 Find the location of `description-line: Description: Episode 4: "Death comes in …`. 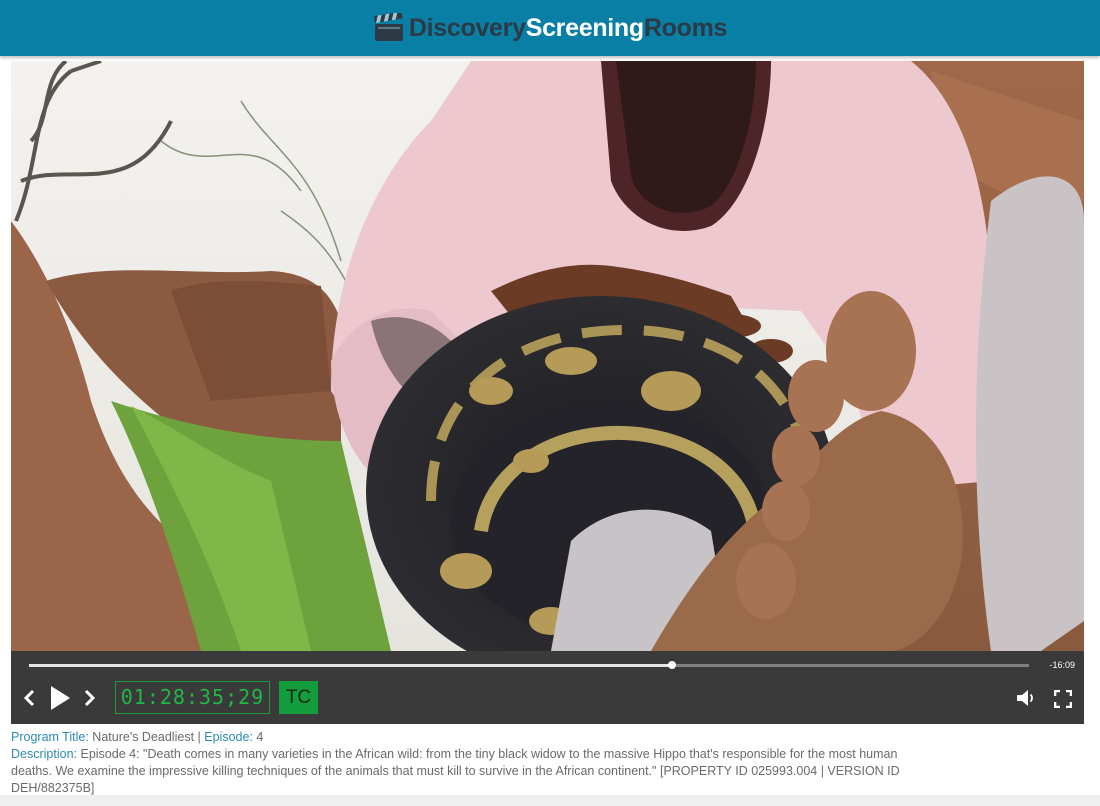

description-line: Description: Episode 4: "Death comes in … is located at coordinates (476, 771).